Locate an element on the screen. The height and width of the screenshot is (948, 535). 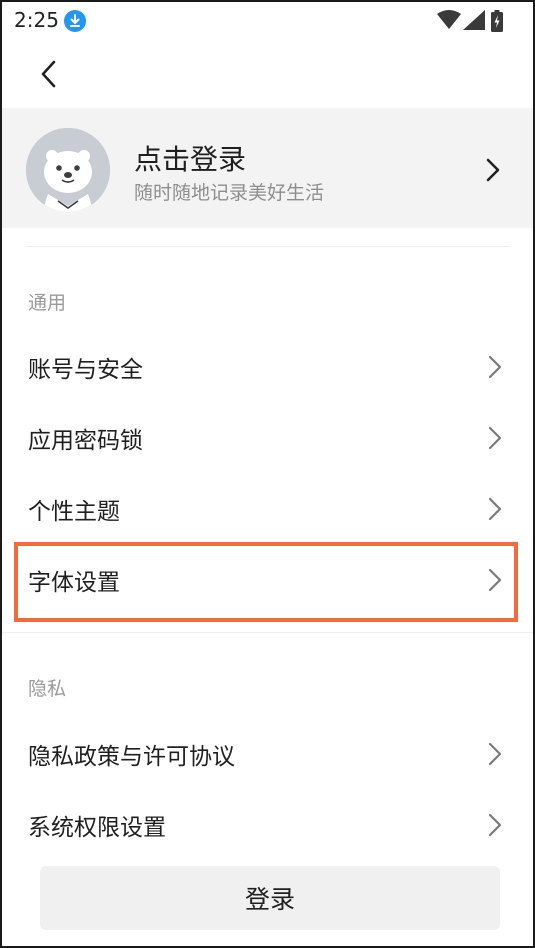
back-button is located at coordinates (50, 74).